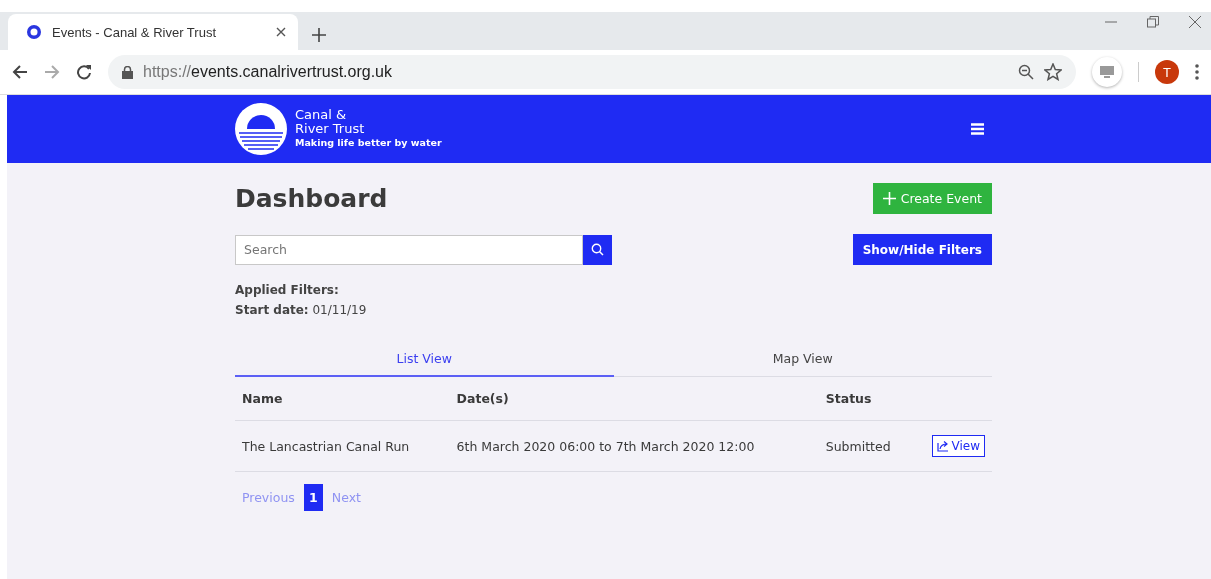  I want to click on reload-icon, so click(84, 72).